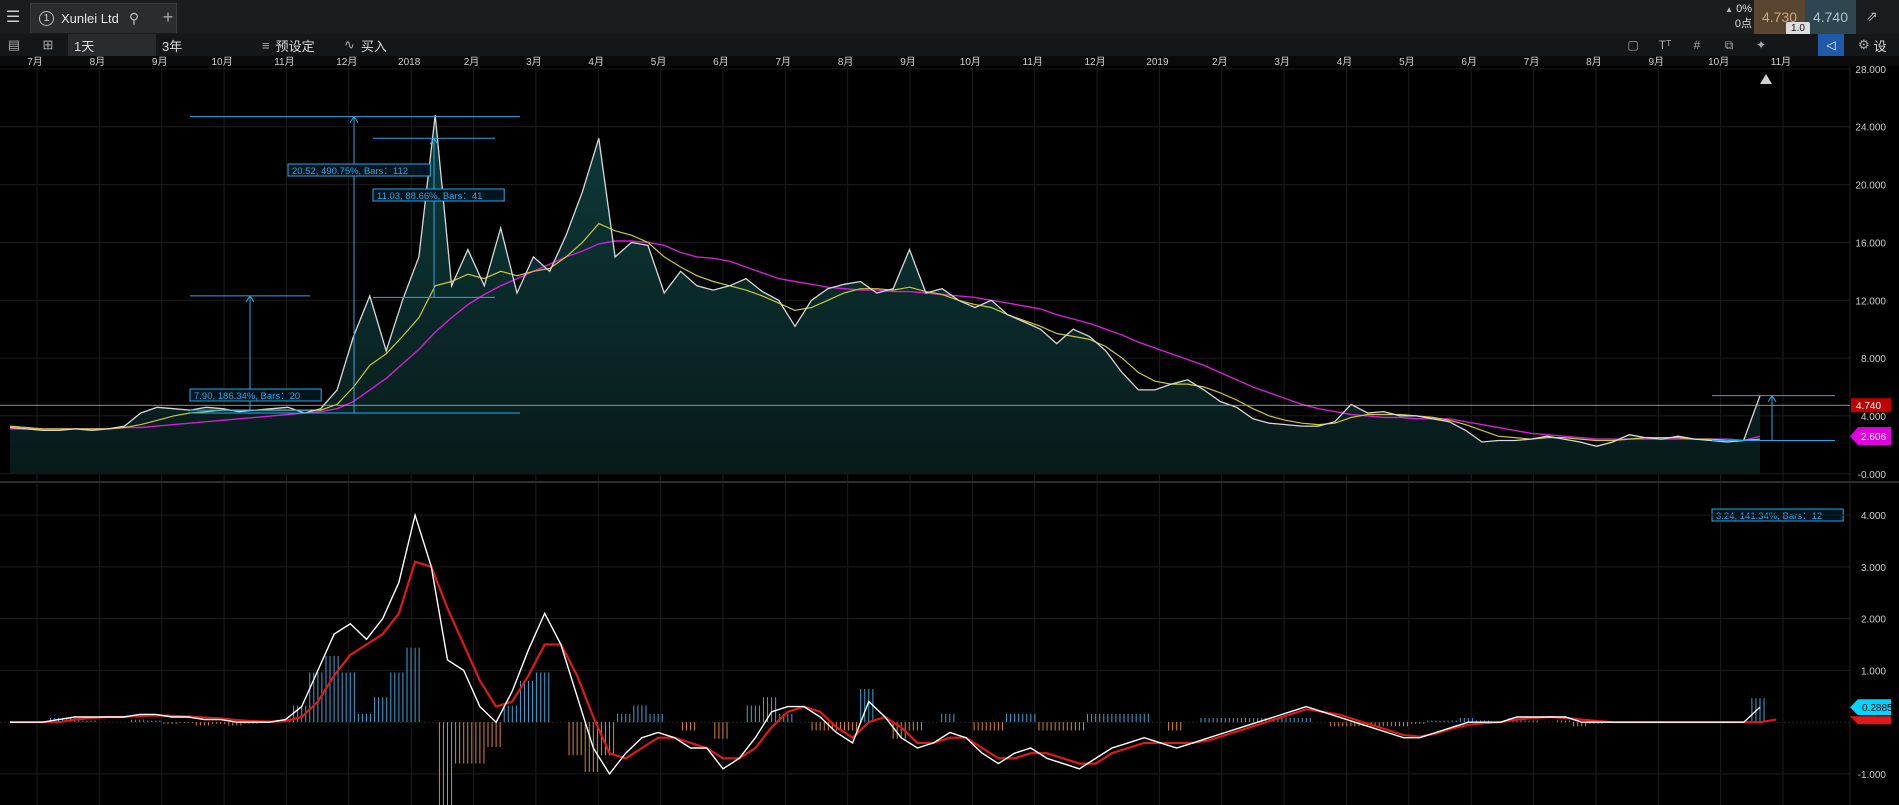 Image resolution: width=1899 pixels, height=805 pixels. Describe the element at coordinates (1743, 24) in the screenshot. I see `change-pts: 0点` at that location.